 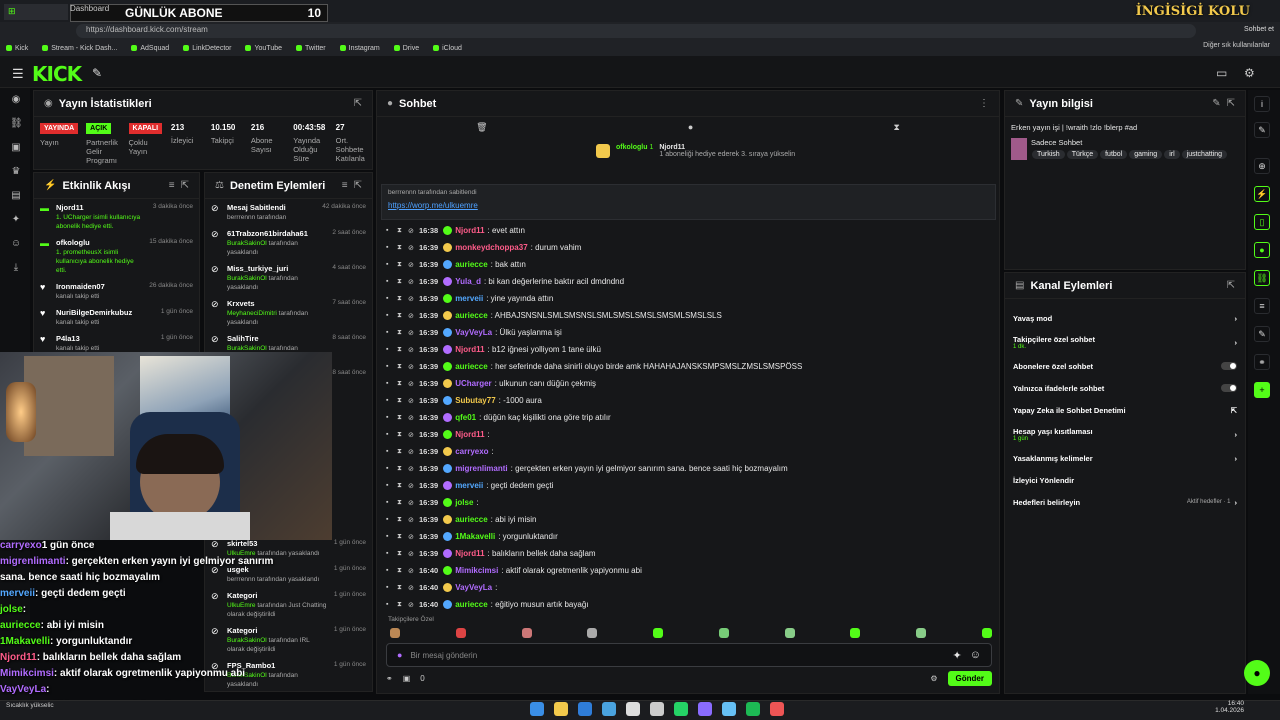 I want to click on hourglass-icon: ⧗, so click(x=897, y=127).